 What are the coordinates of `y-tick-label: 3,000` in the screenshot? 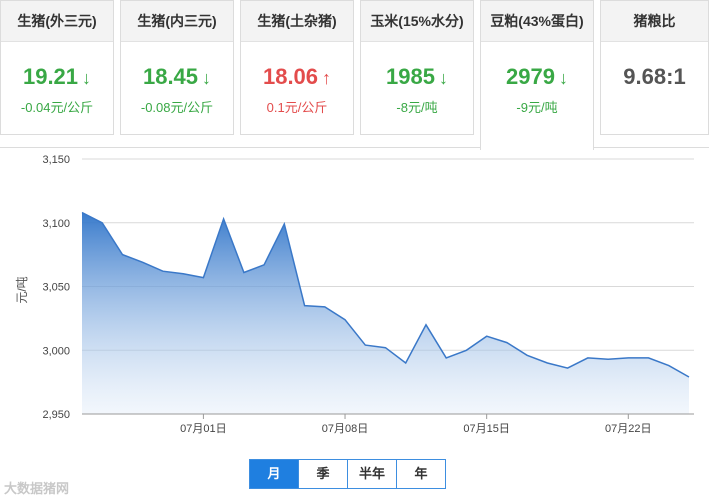 It's located at (56, 351).